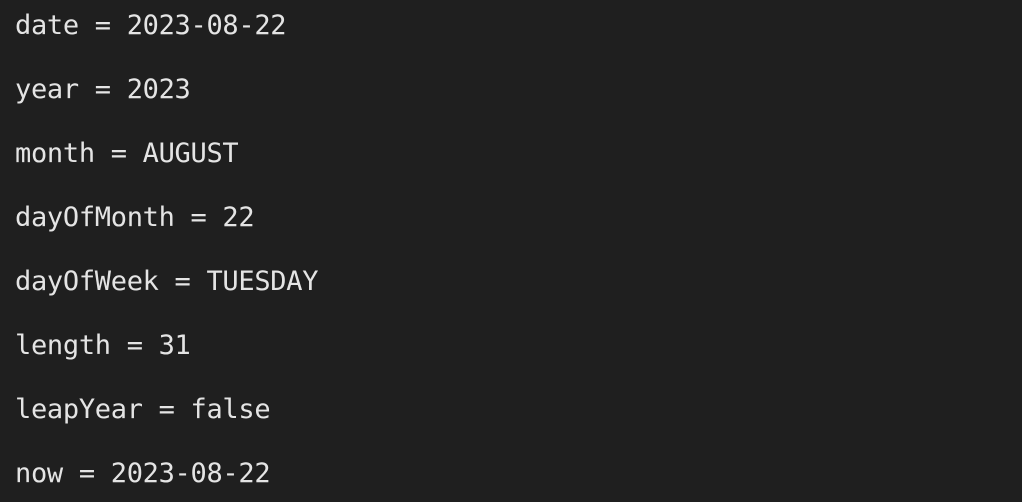  Describe the element at coordinates (103, 89) in the screenshot. I see `output-line-year: year = 2023` at that location.